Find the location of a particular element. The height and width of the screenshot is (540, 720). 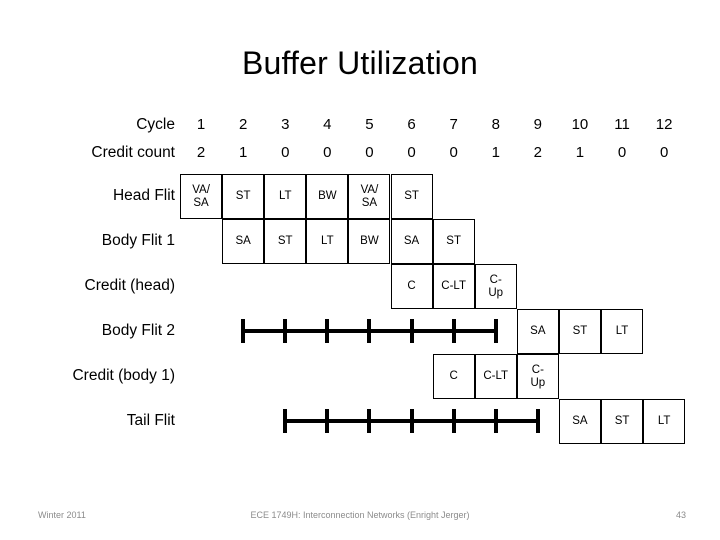

row-label-tail-flit: Tail Flit is located at coordinates (150, 420).